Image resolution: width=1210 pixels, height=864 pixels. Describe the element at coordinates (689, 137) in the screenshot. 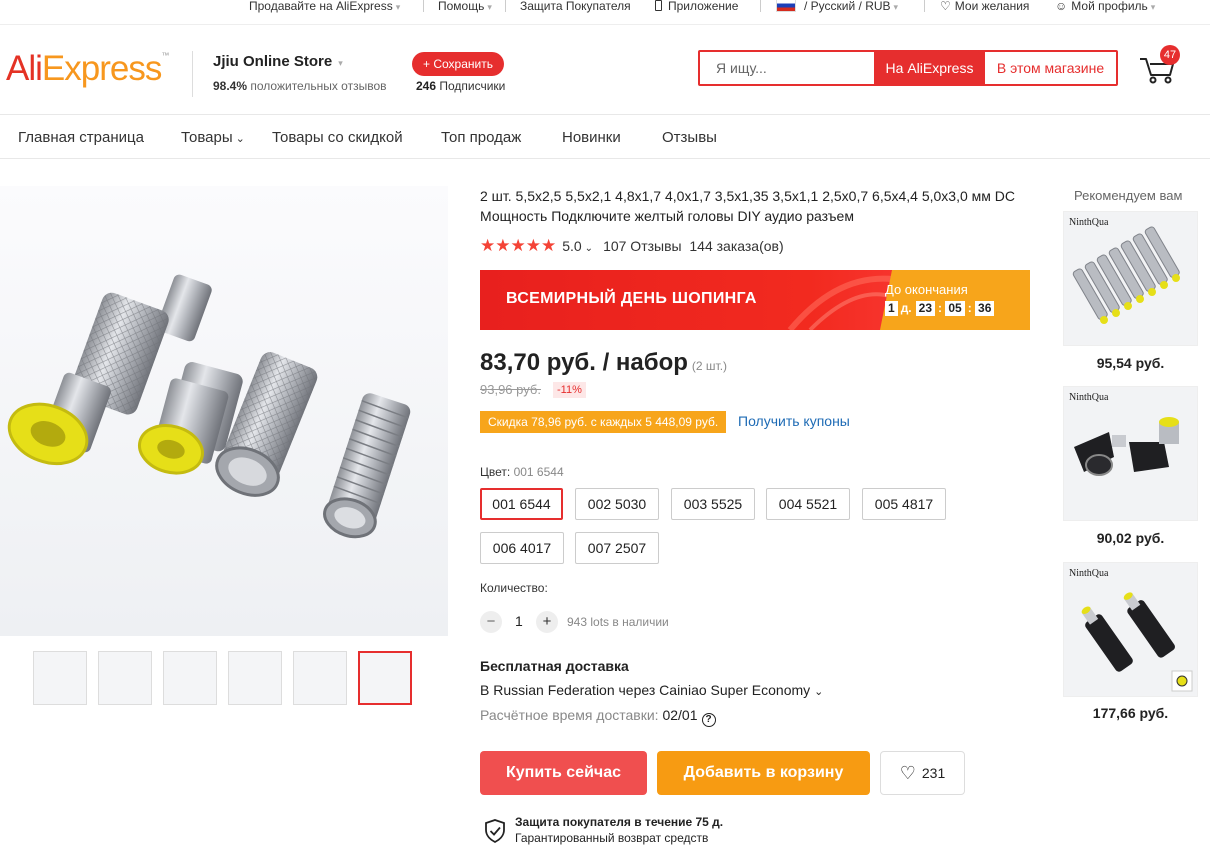

I see `nav-reviews: Отзывы` at that location.